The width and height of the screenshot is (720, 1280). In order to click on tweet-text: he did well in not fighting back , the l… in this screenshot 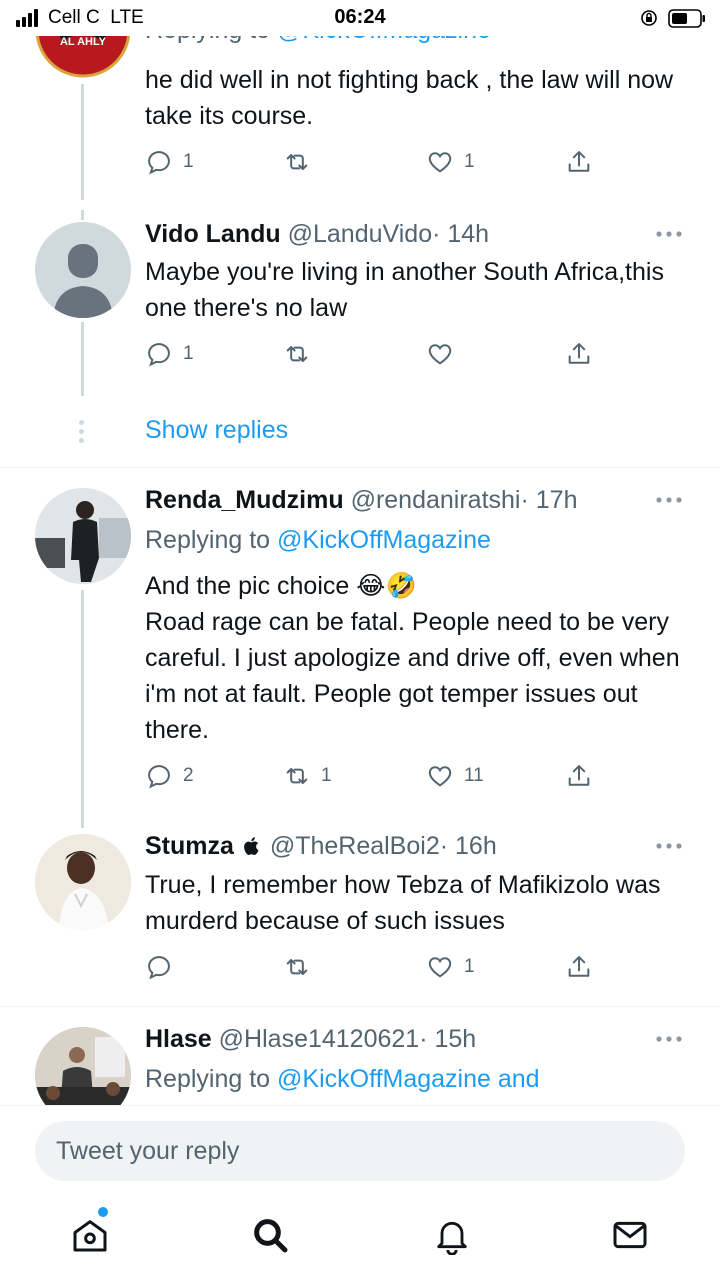, I will do `click(409, 98)`.